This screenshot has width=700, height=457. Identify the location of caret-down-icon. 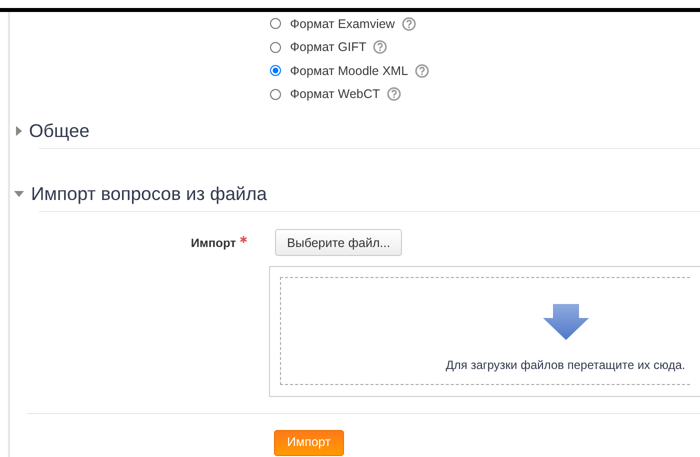
(19, 193).